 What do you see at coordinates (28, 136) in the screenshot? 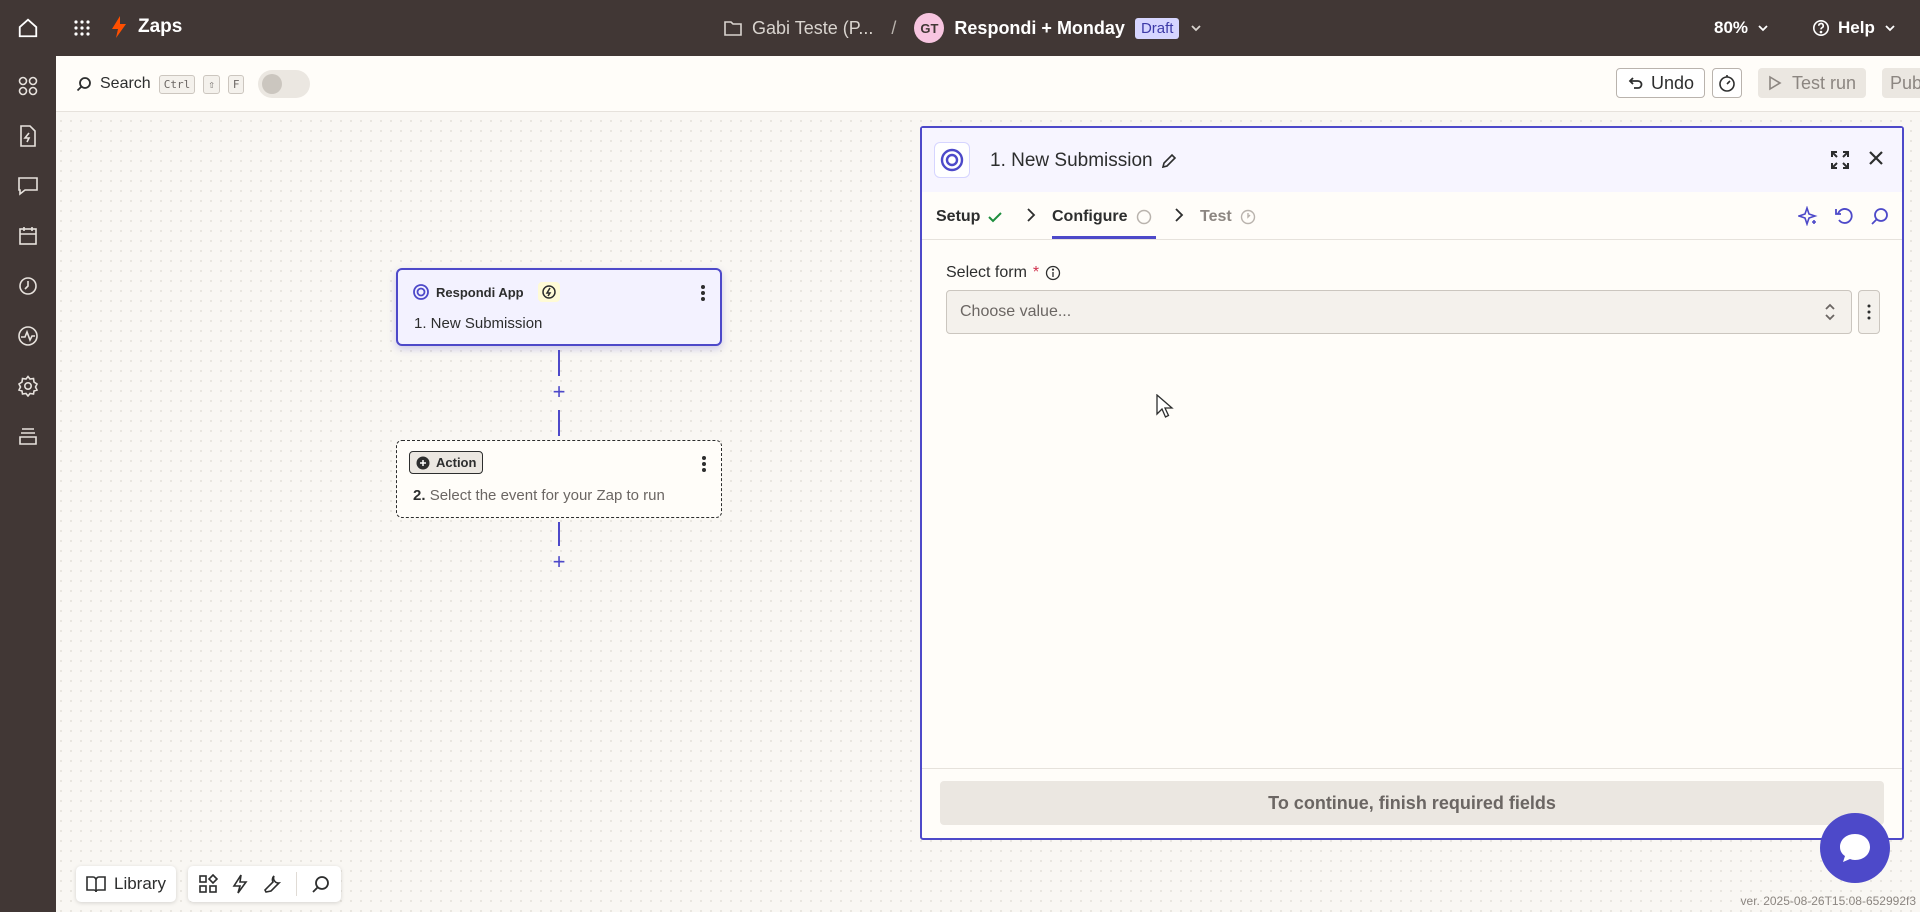
I see `zap-file-icon` at bounding box center [28, 136].